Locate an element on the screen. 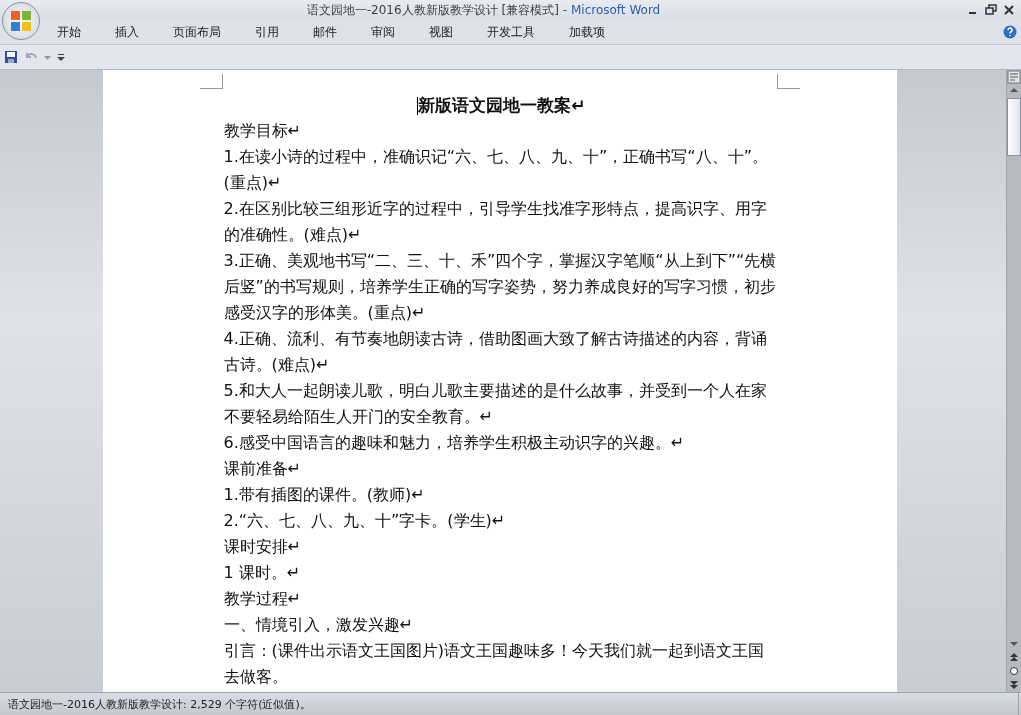  paragraph: 3.正确、美观地书写“二、三、十、禾”四个字，掌握汉字笔顺“从上到下”“先横后竖”的书写规则，培养学生正确的写字姿势，努力养成良好的写字习惯，初步感受汉字的形体美。(重点)↵ is located at coordinates (500, 287).